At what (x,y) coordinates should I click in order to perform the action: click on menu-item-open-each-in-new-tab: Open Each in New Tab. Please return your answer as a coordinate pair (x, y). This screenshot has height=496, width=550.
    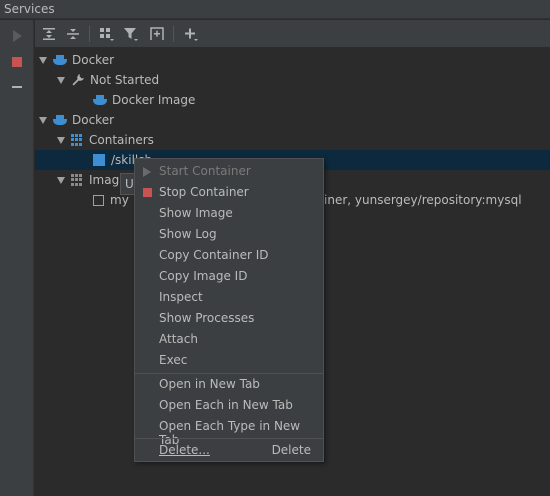
    Looking at the image, I should click on (229, 405).